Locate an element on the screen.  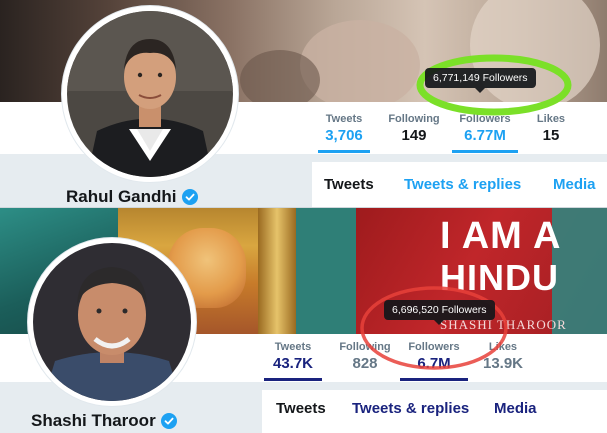
followers-tooltip: 6,771,149 Followers is located at coordinates (480, 80).